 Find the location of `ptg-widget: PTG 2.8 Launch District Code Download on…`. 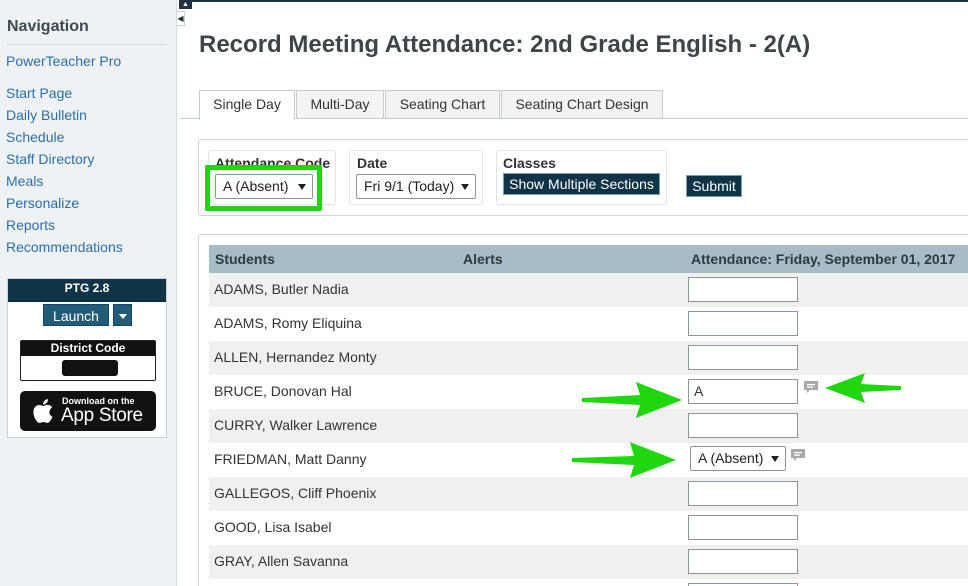

ptg-widget: PTG 2.8 Launch District Code Download on… is located at coordinates (87, 358).